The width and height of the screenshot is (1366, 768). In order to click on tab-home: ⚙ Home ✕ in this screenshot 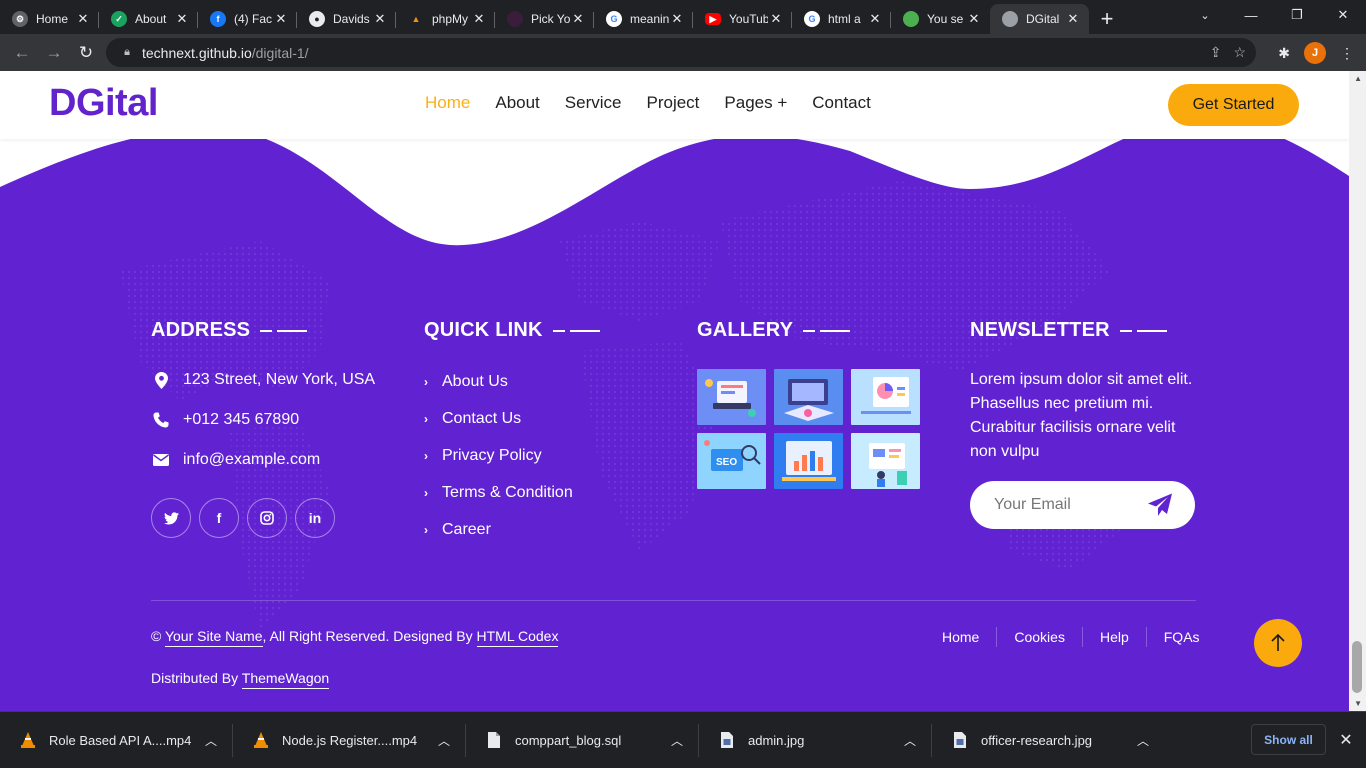, I will do `click(49, 19)`.